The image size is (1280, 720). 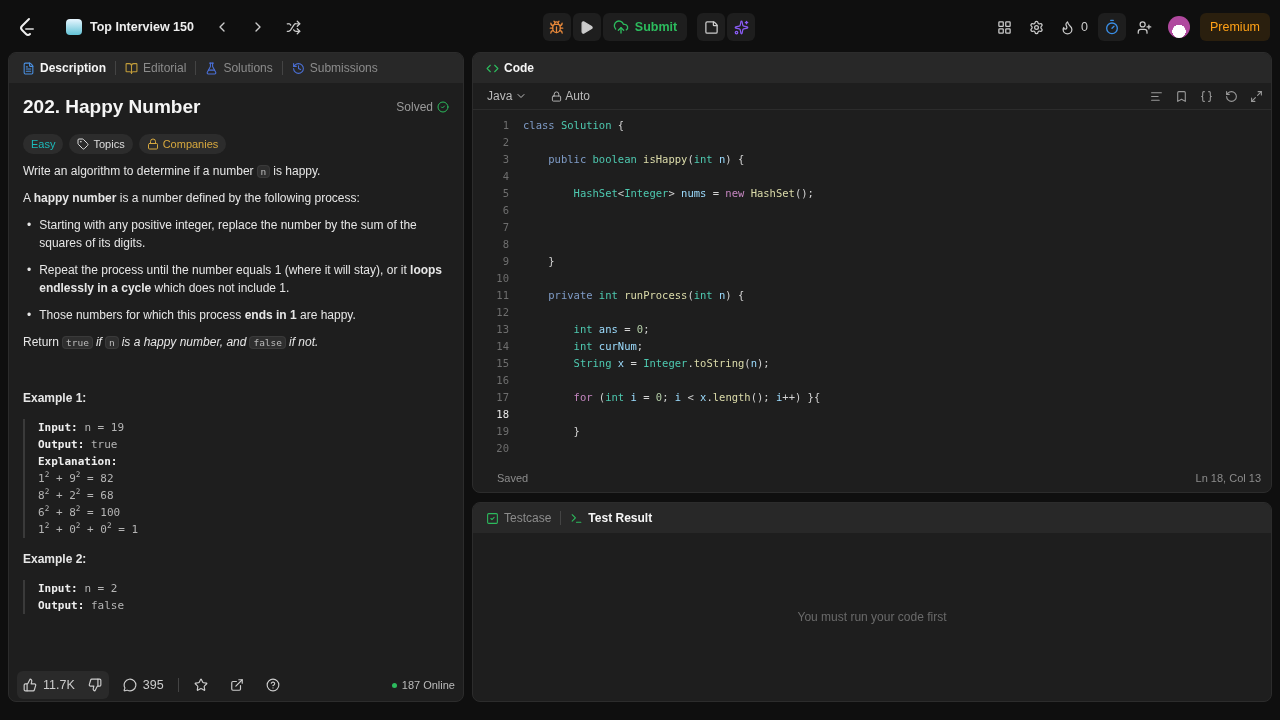 I want to click on list-title: Top Interview 150, so click(x=142, y=27).